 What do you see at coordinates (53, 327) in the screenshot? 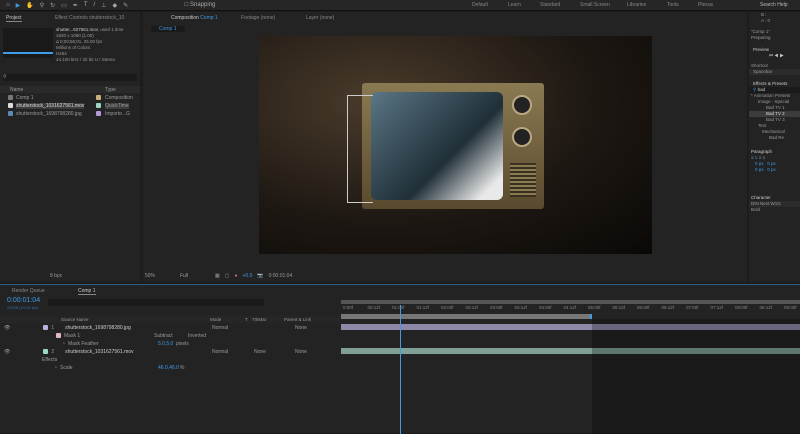
I see `layer-number: 1` at bounding box center [53, 327].